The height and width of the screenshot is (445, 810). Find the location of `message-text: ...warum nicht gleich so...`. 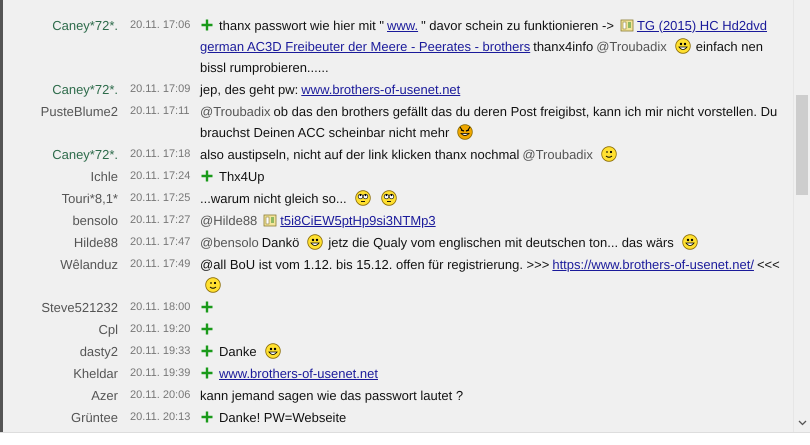

message-text: ...warum nicht gleich so... is located at coordinates (496, 198).